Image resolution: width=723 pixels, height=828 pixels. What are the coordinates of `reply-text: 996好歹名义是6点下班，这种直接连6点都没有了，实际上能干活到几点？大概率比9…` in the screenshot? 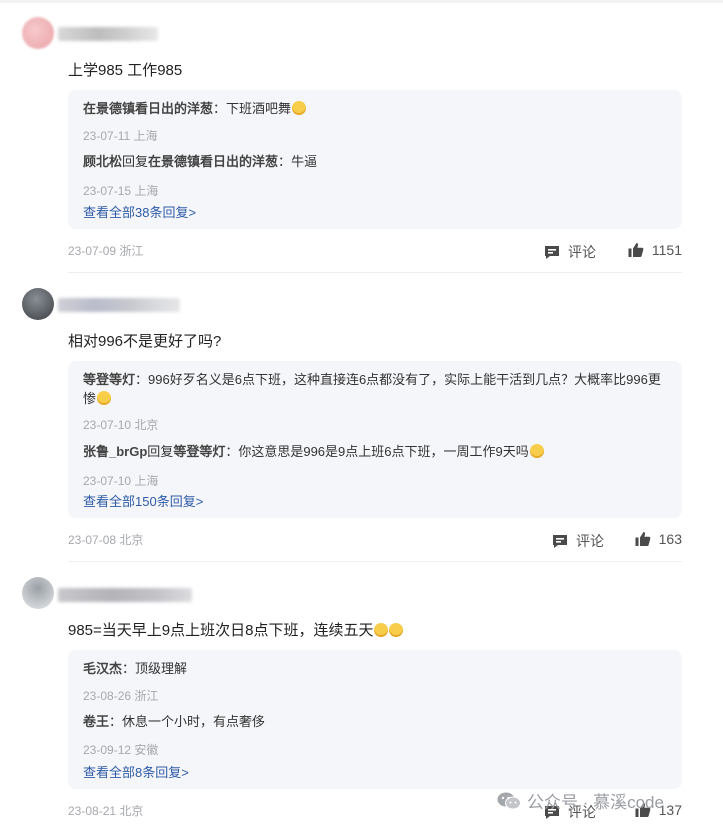 It's located at (372, 389).